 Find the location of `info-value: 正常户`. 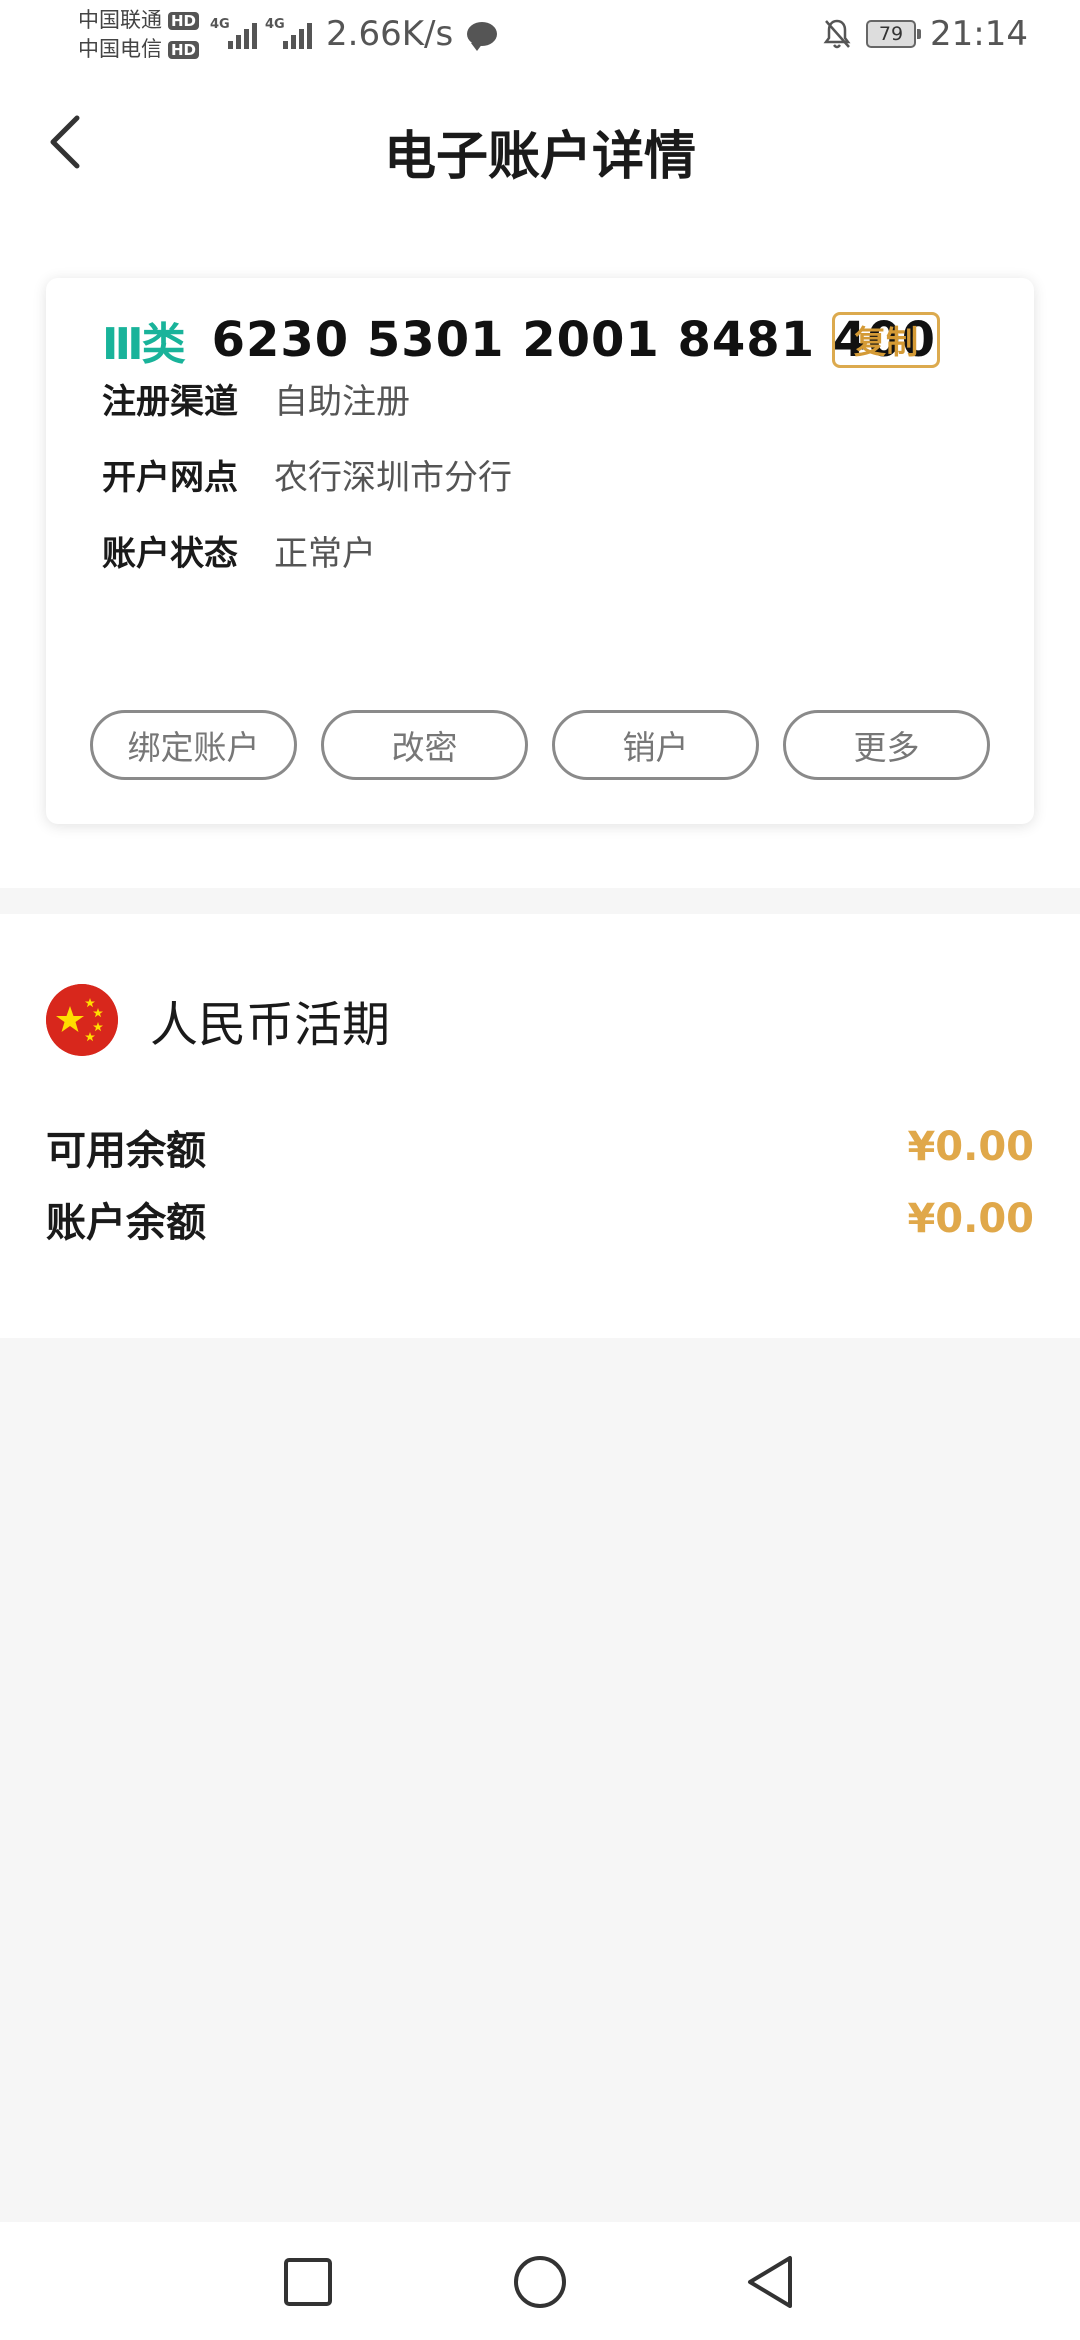

info-value: 正常户 is located at coordinates (325, 554).